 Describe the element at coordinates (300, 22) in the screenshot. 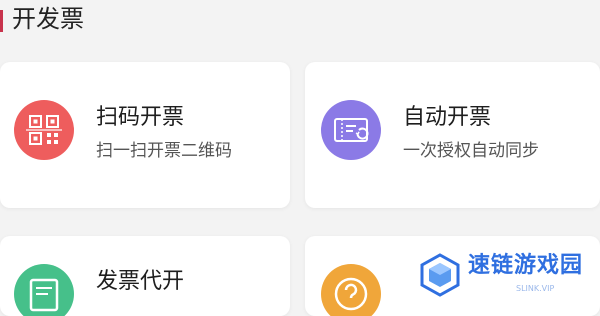

I see `section-header: 开发票` at that location.